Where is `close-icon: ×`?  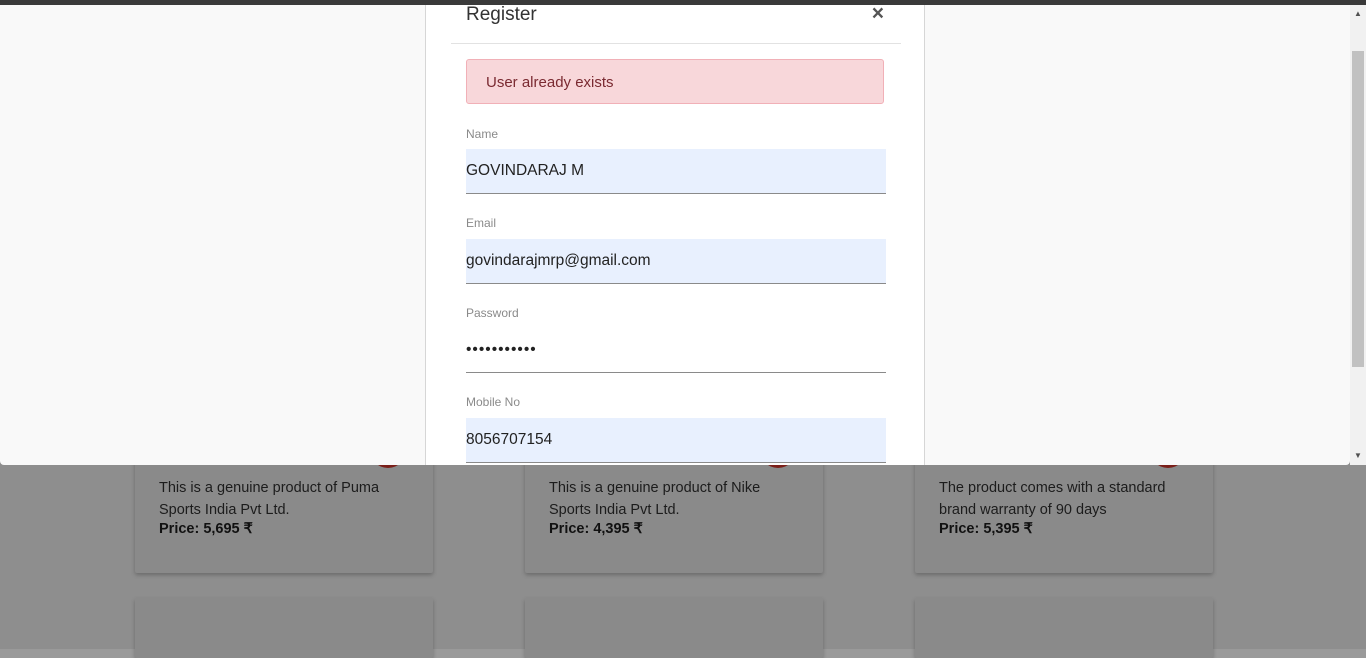
close-icon: × is located at coordinates (878, 15).